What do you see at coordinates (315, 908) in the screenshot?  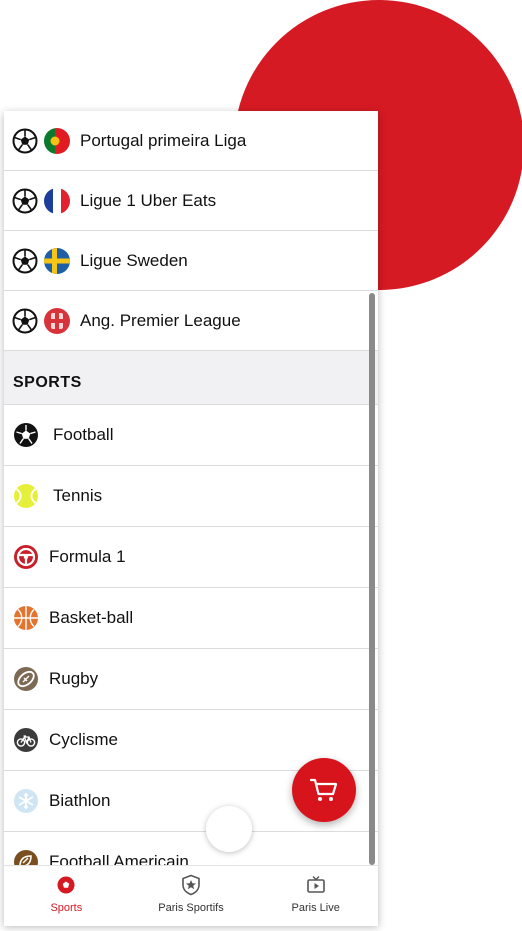 I see `nav-label: Paris Live` at bounding box center [315, 908].